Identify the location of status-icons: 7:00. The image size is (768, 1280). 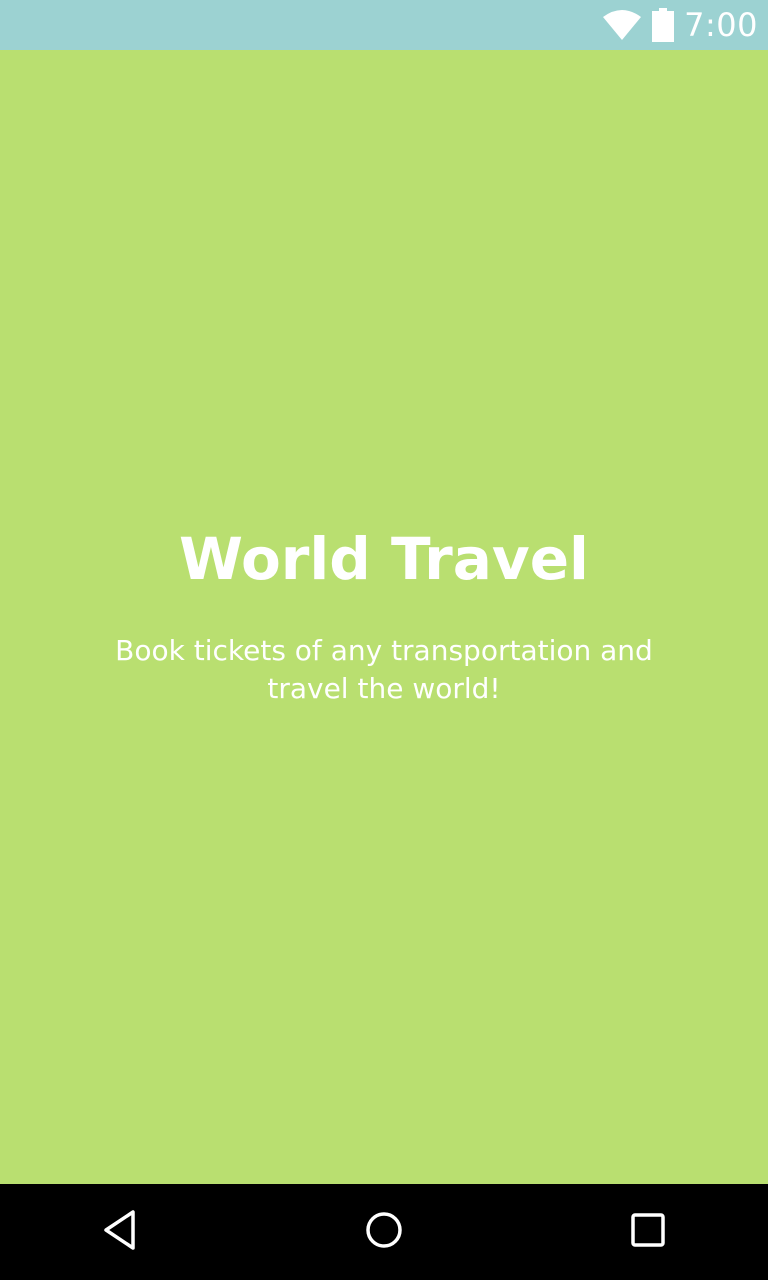
(680, 25).